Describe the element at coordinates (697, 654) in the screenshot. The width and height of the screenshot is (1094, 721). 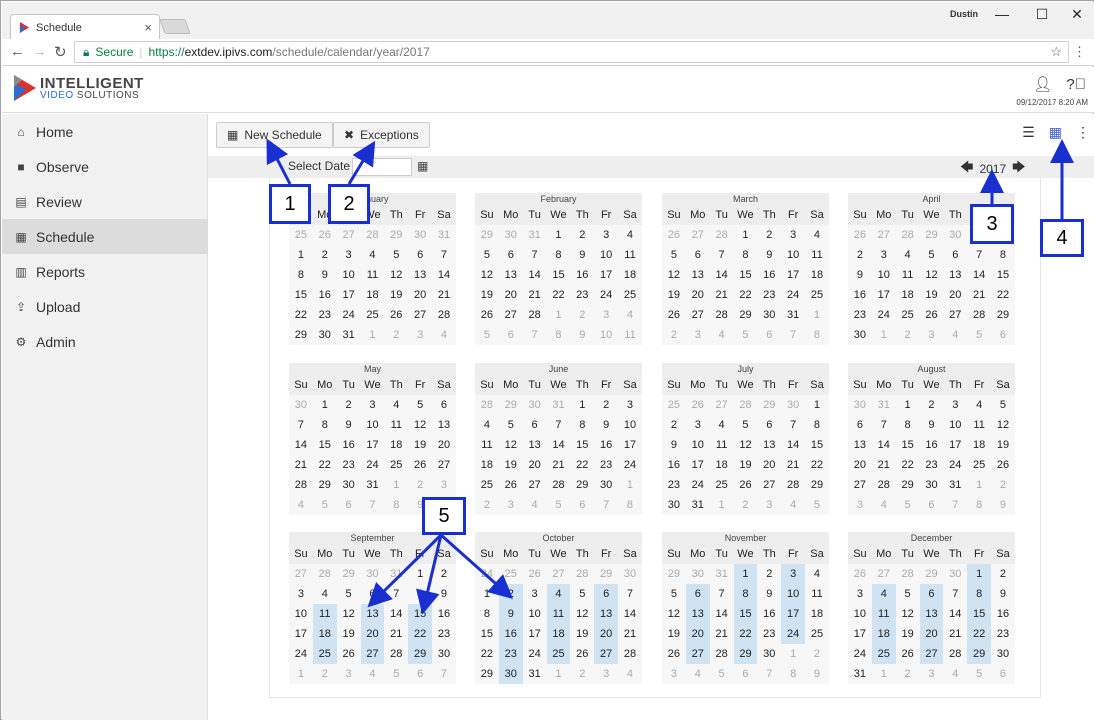
I see `day-cell: 27` at that location.